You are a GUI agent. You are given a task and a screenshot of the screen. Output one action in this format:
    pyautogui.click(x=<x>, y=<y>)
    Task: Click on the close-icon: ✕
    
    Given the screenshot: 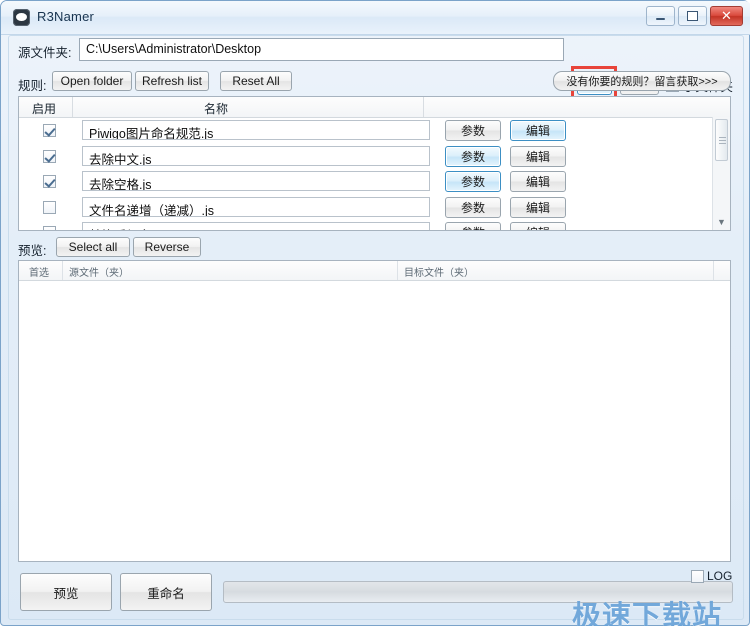 What is the action you would take?
    pyautogui.click(x=726, y=15)
    